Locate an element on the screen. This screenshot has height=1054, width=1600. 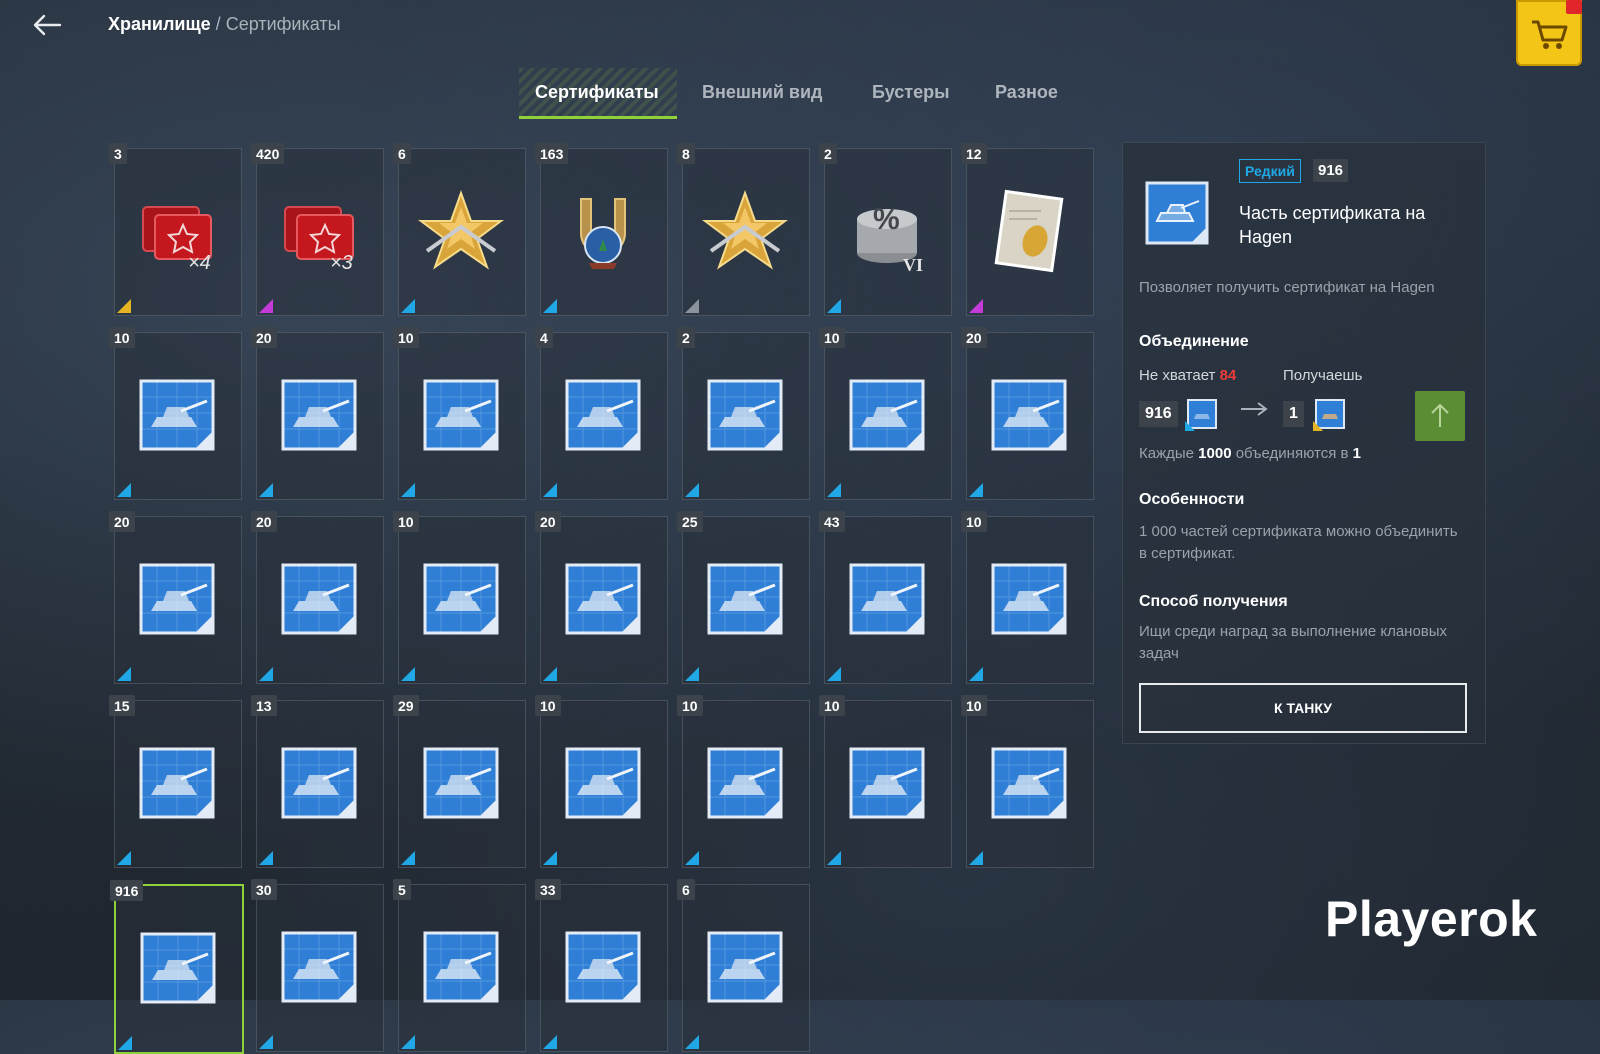
item-description: Позволяет получить сертификат на Hagen is located at coordinates (1287, 287).